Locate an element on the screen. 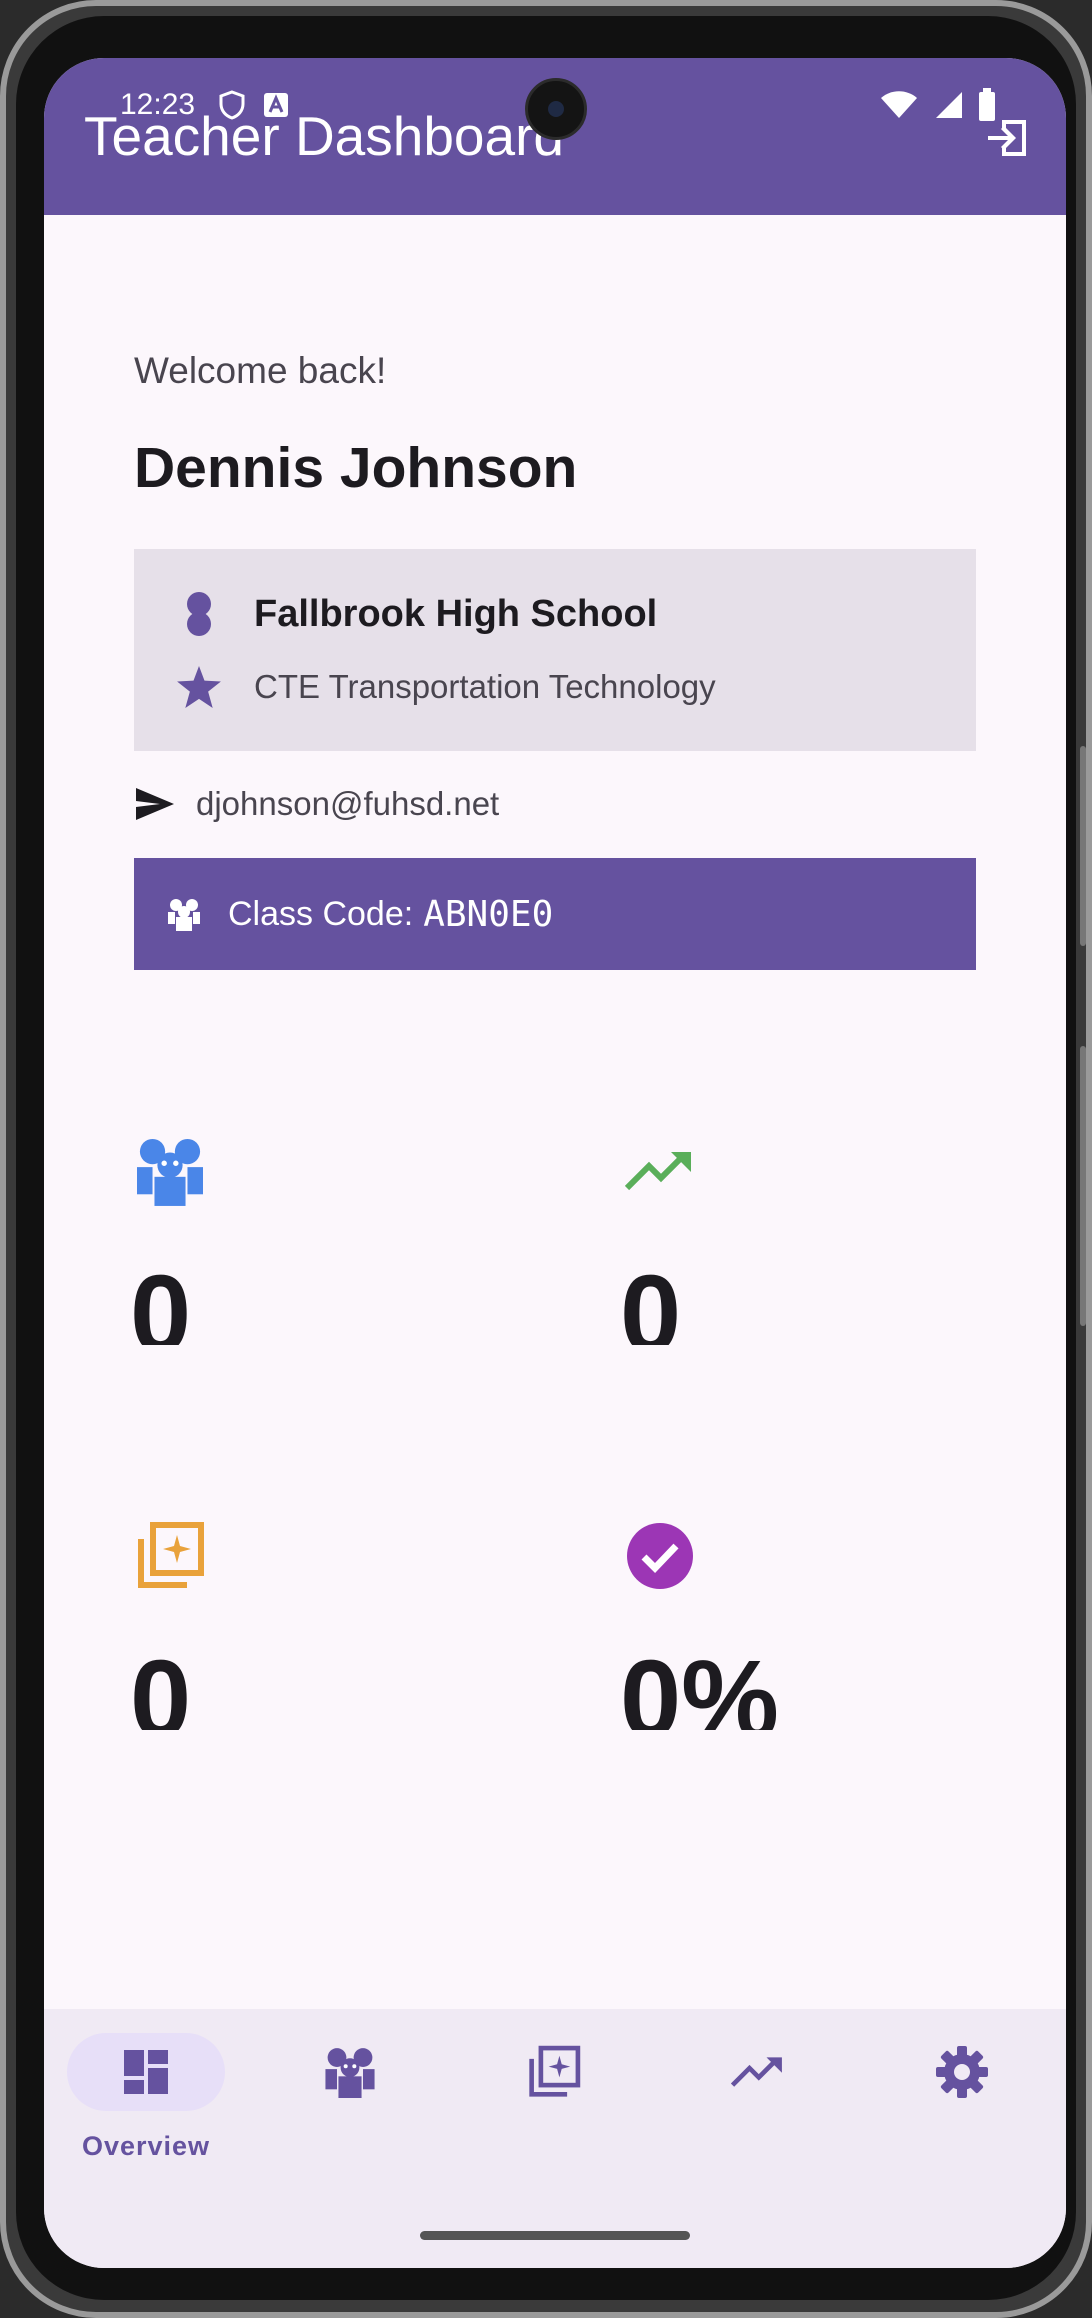 The image size is (1092, 2318). bottom-navigation: Overview is located at coordinates (555, 2138).